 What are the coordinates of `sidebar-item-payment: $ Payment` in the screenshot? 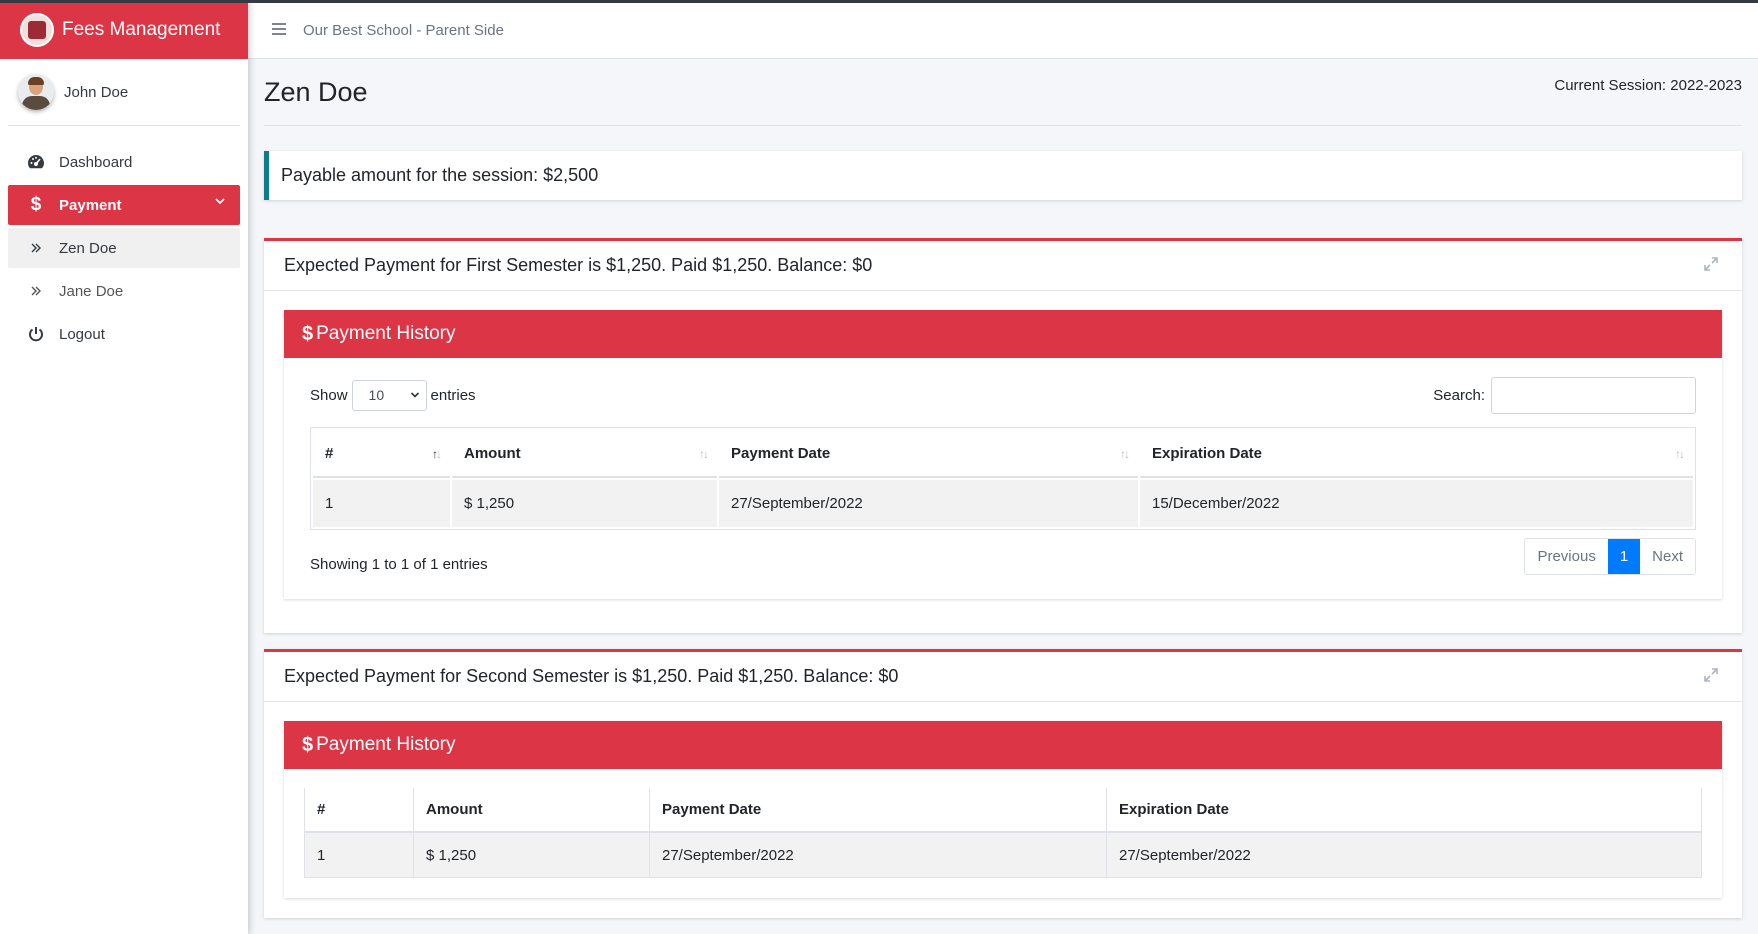 It's located at (124, 205).